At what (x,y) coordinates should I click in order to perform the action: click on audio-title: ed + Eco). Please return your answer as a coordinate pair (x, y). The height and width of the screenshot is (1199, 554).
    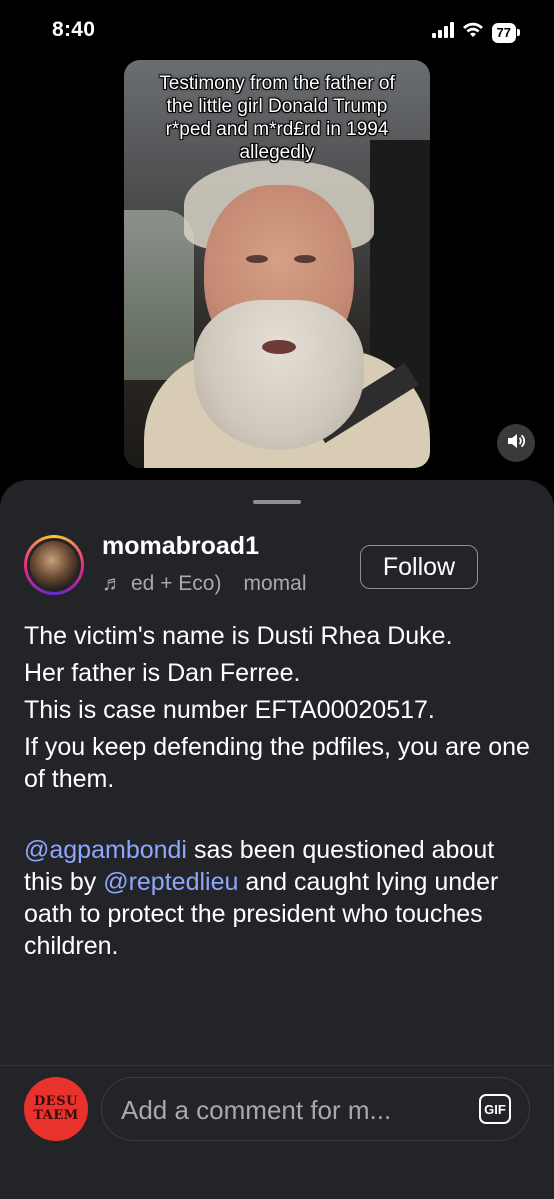
    Looking at the image, I should click on (176, 583).